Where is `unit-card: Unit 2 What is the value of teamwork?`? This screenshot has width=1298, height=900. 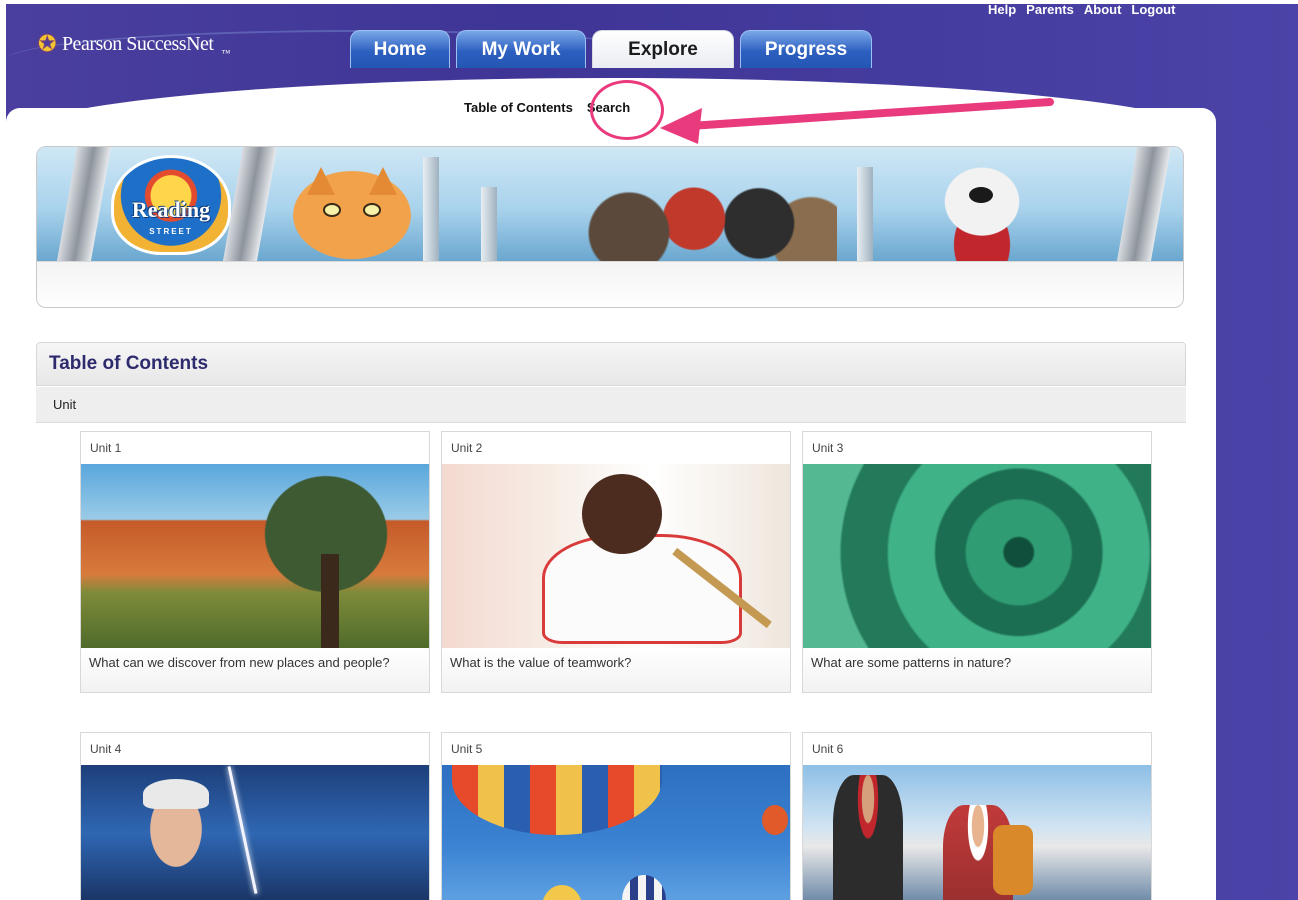 unit-card: Unit 2 What is the value of teamwork? is located at coordinates (616, 562).